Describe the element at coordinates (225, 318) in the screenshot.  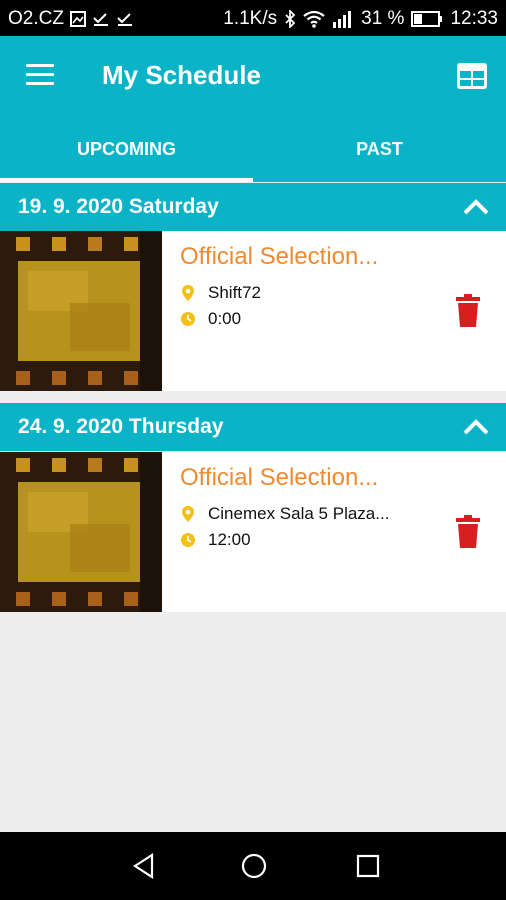
I see `event-time: 0:00` at that location.